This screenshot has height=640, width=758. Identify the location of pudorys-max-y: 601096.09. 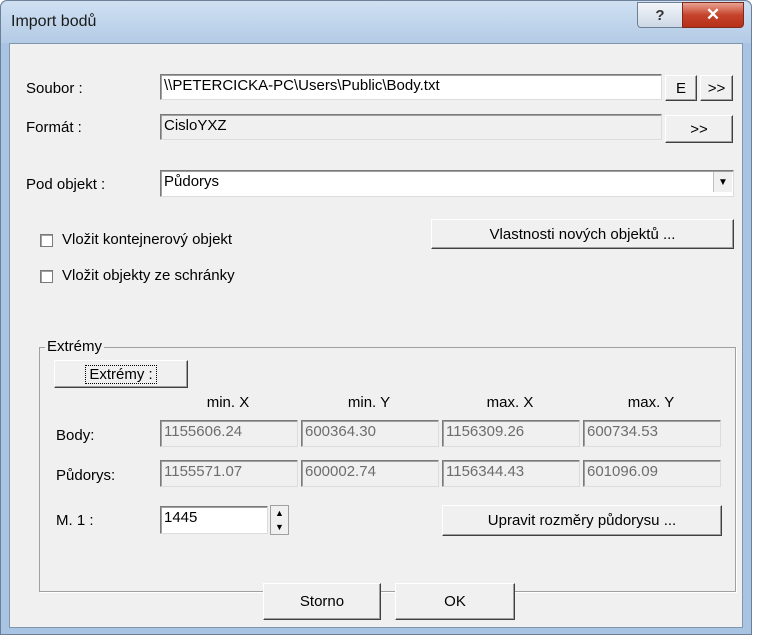
(652, 473).